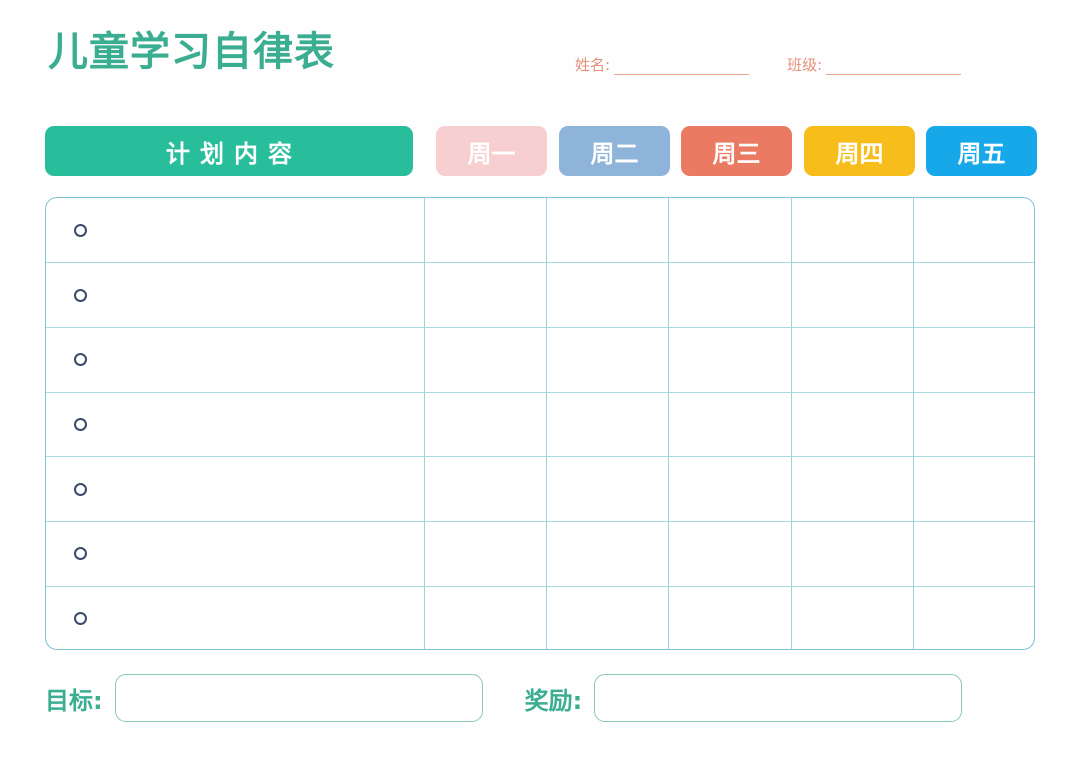  Describe the element at coordinates (805, 65) in the screenshot. I see `class-field-label: 班级:` at that location.